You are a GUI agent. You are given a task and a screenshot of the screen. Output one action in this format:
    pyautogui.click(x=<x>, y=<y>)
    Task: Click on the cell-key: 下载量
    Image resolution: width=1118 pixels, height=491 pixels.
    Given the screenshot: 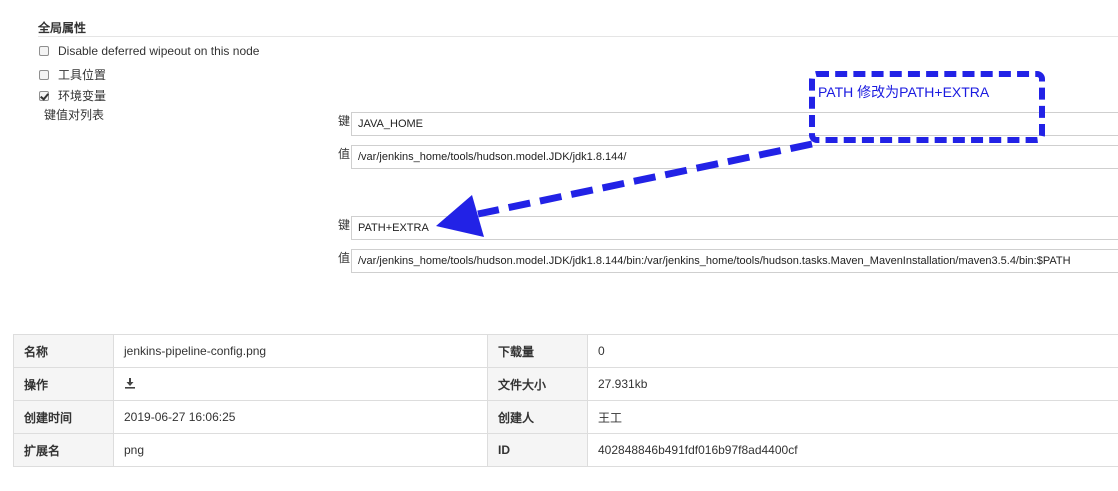 What is the action you would take?
    pyautogui.click(x=537, y=351)
    